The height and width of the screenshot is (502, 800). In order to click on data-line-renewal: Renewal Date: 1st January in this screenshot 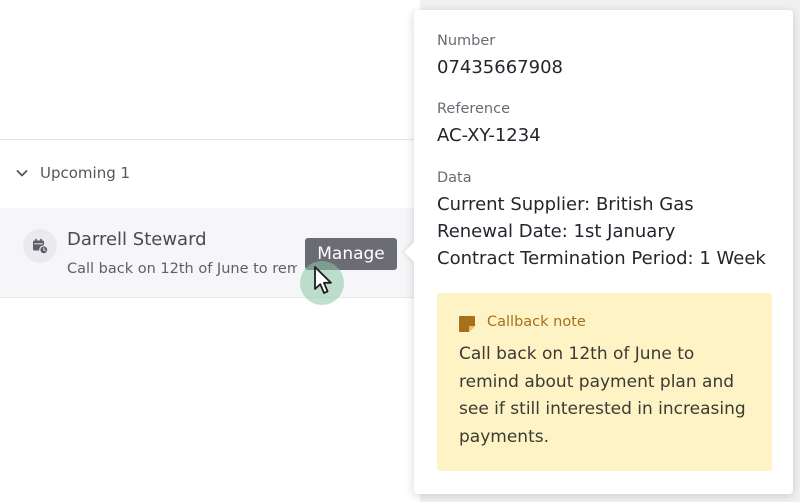, I will do `click(556, 231)`.